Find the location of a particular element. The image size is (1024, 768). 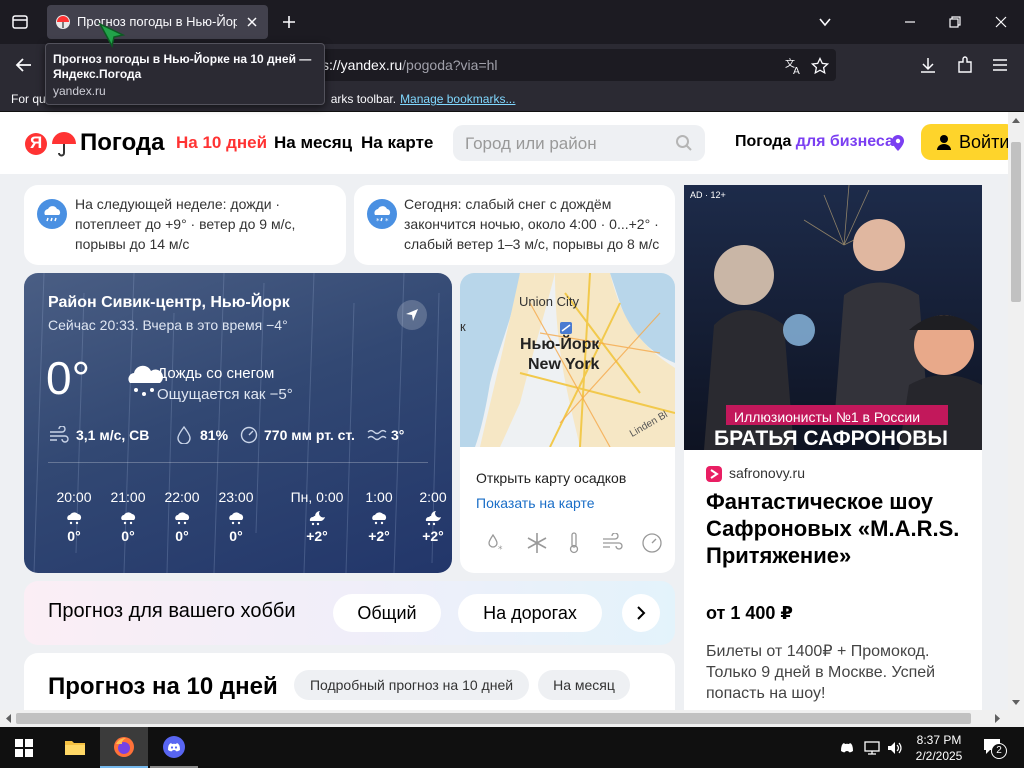

translate-icon: 文A is located at coordinates (793, 66).